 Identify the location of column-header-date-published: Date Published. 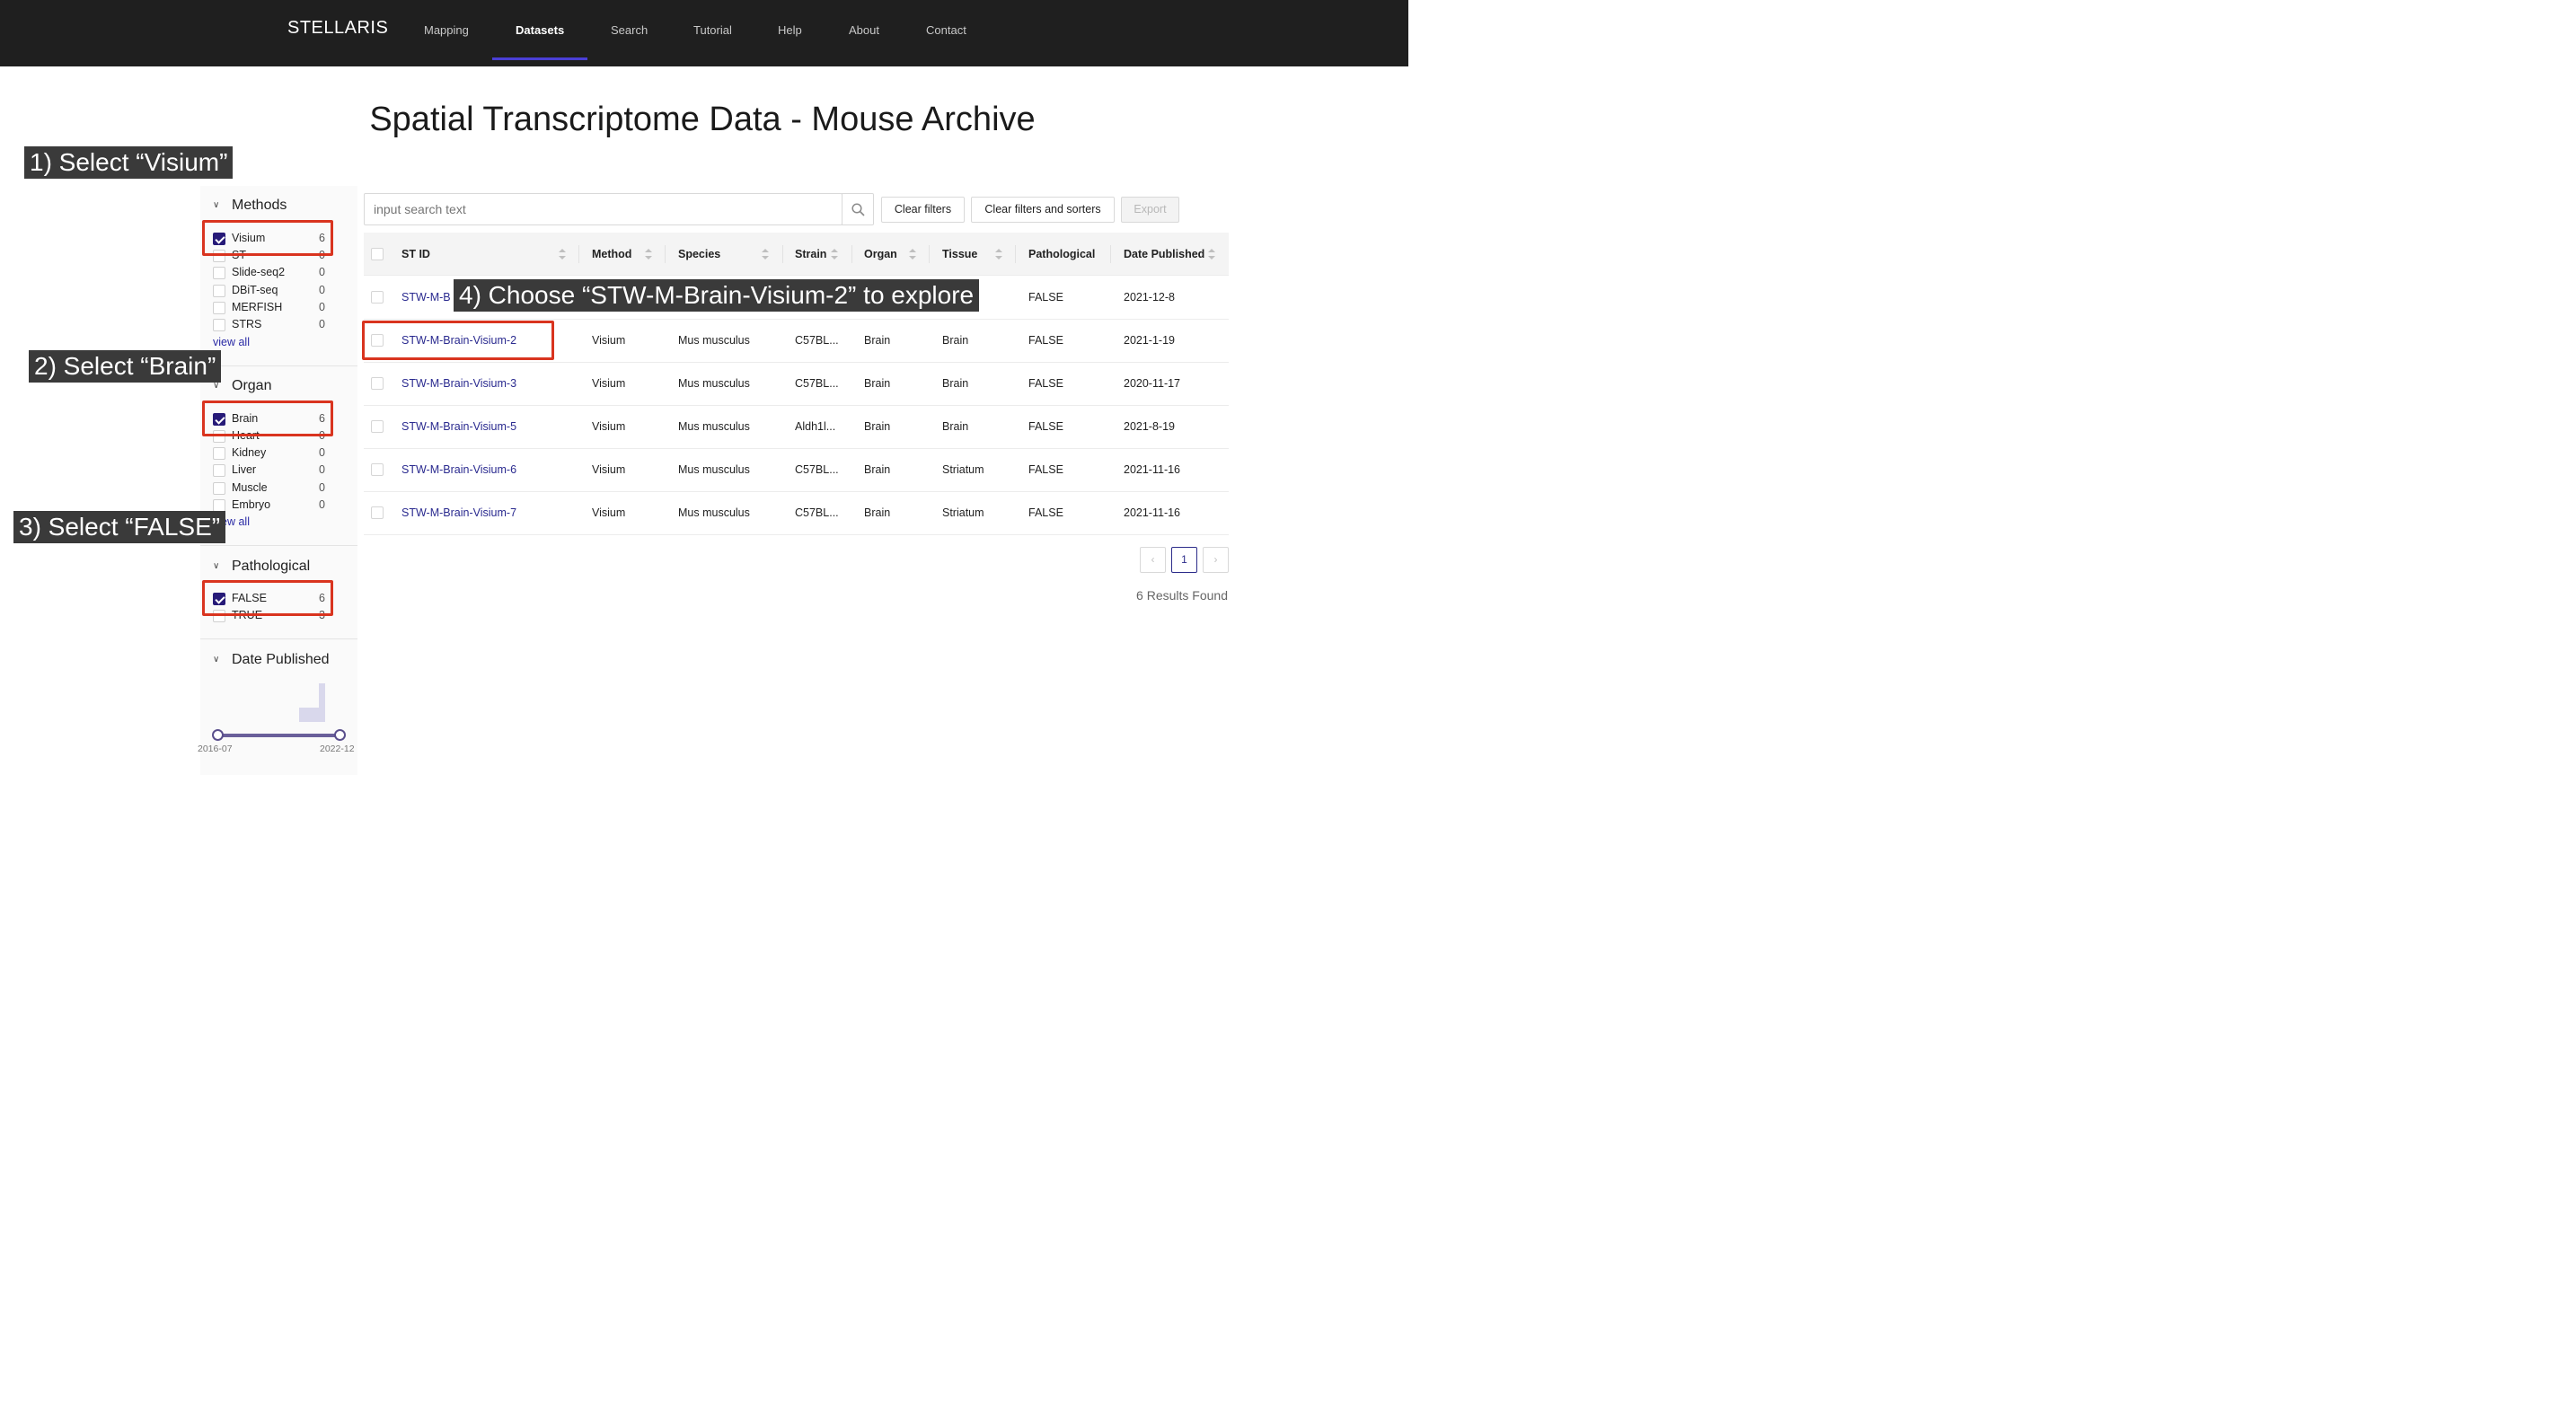
(1164, 254).